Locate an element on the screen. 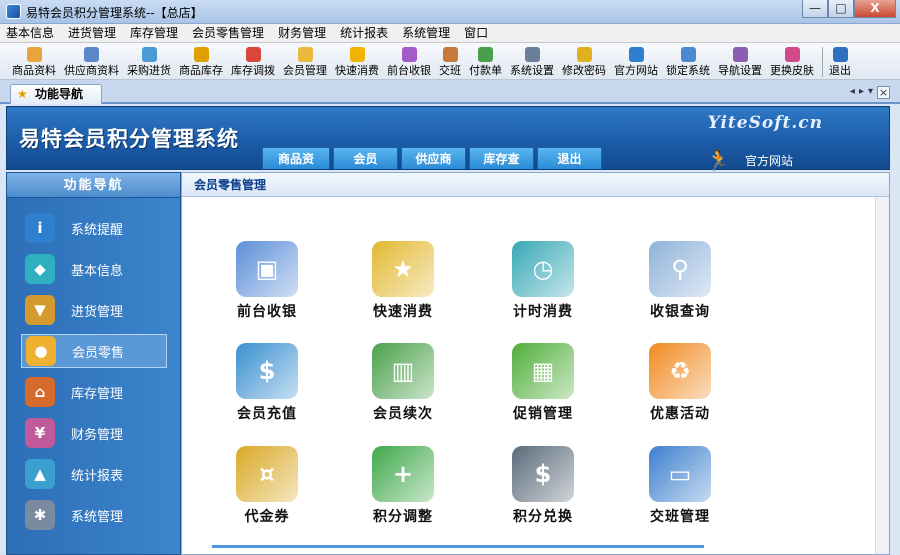 This screenshot has width=900, height=555. function-tile: ⚲ 收银查询 is located at coordinates (680, 281).